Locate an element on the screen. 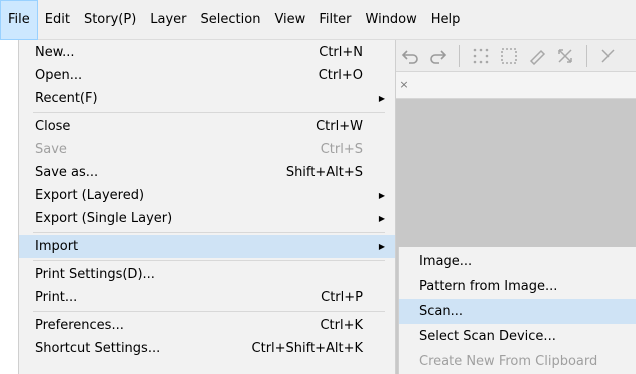 This screenshot has width=636, height=374. menu-item-shortcut: Ctrl+P is located at coordinates (342, 297).